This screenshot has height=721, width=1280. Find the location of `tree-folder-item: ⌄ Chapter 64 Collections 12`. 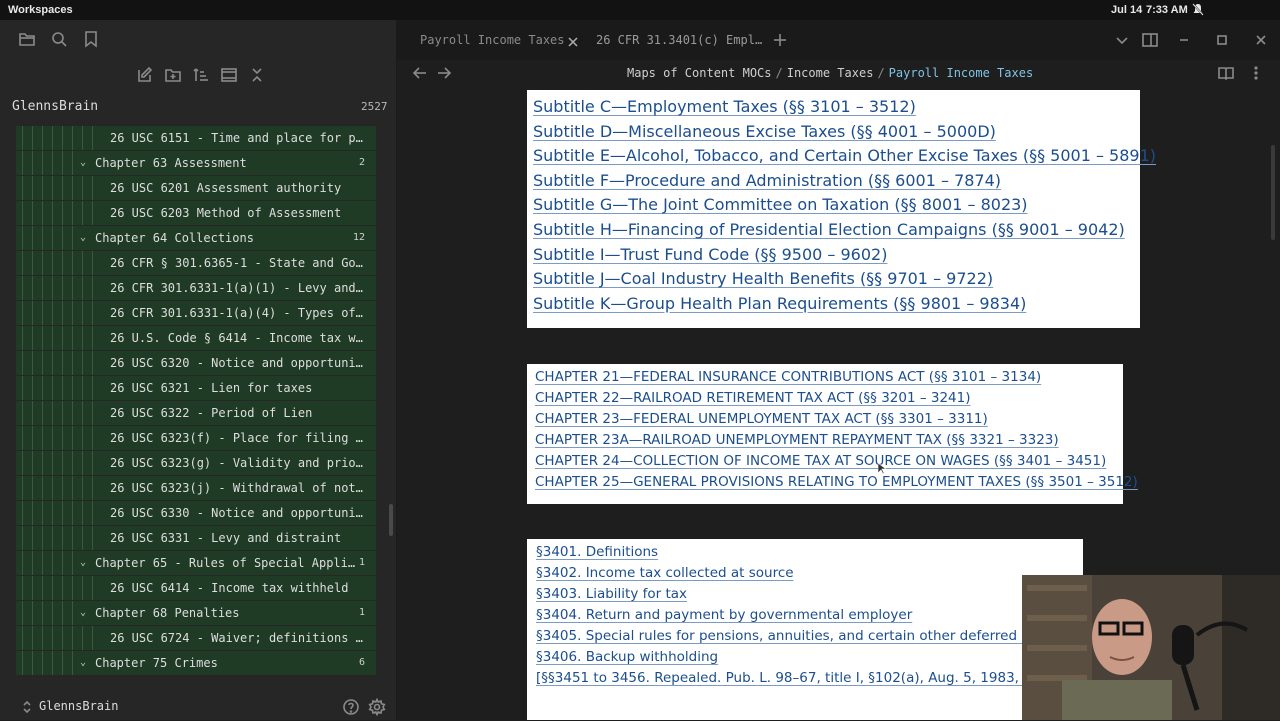

tree-folder-item: ⌄ Chapter 64 Collections 12 is located at coordinates (196, 238).